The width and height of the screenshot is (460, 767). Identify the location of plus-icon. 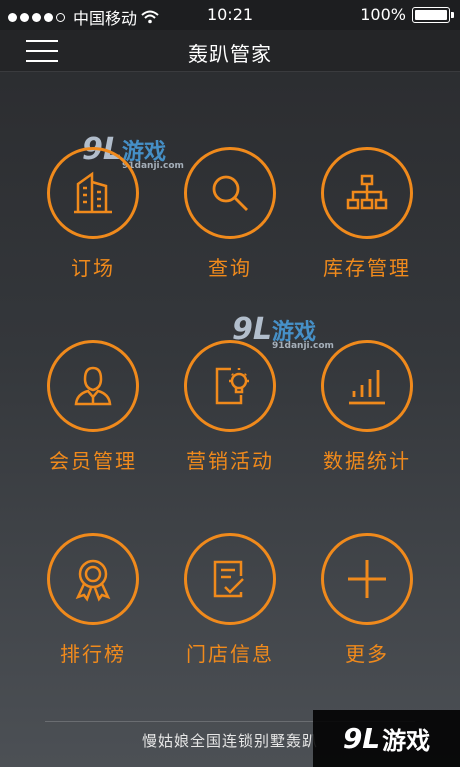
(367, 579).